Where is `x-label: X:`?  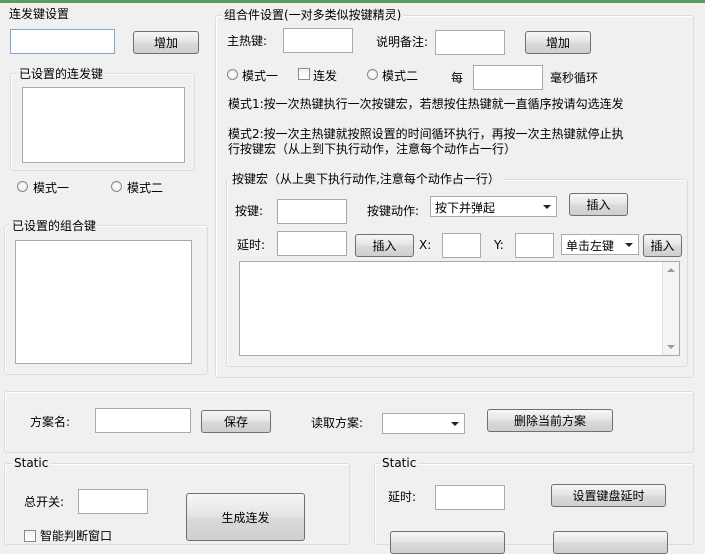
x-label: X: is located at coordinates (425, 245).